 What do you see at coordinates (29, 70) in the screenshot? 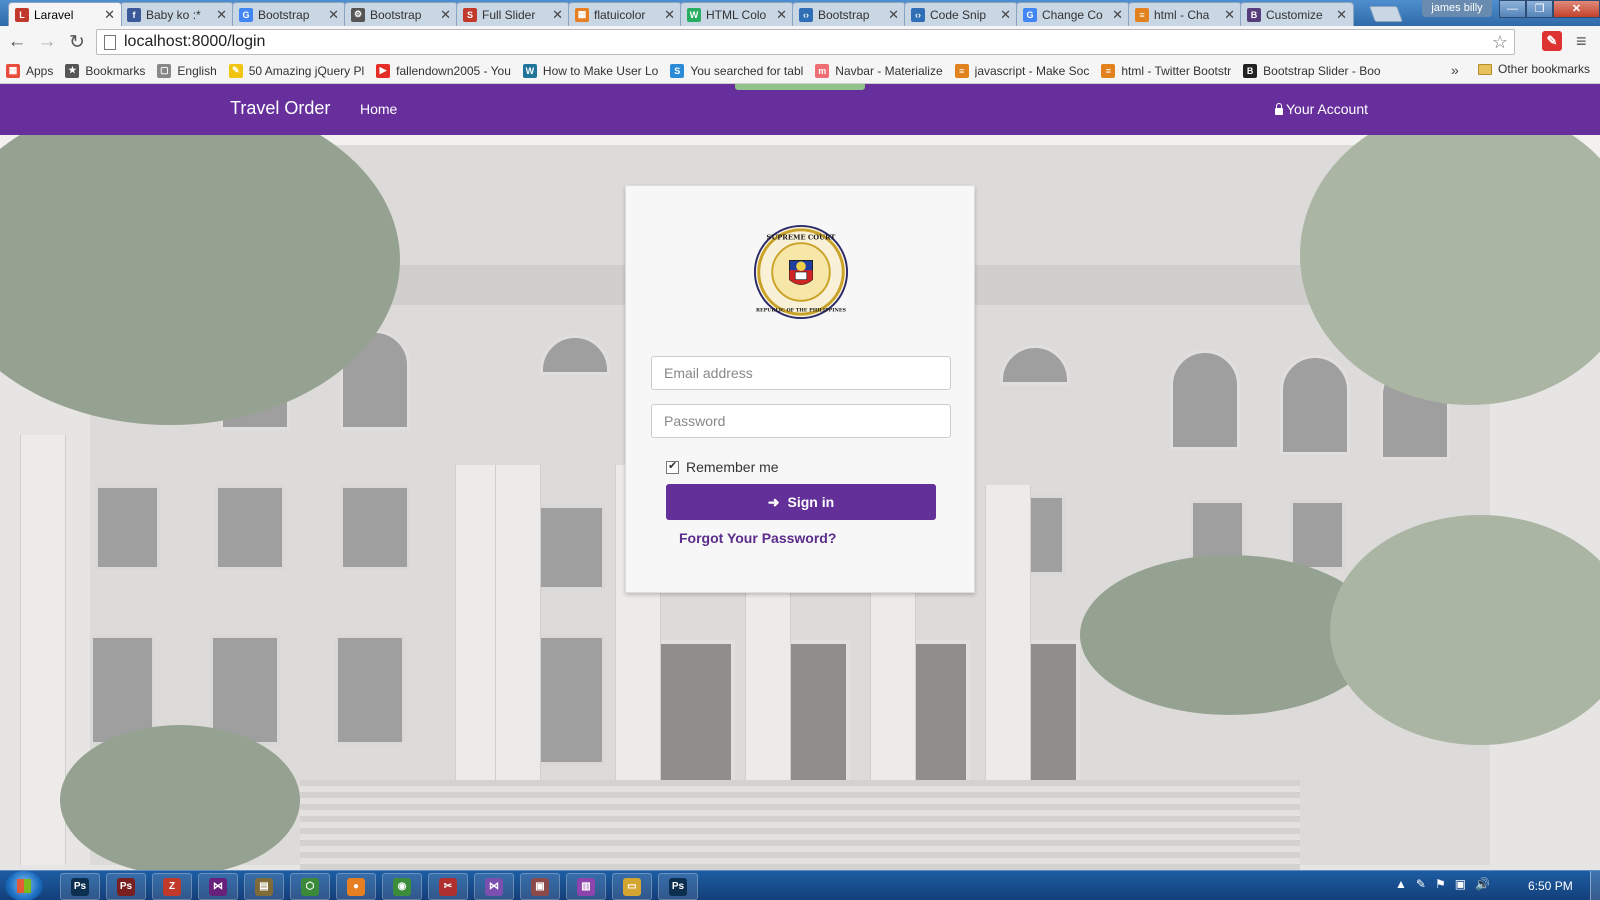
I see `bookmark-item: ▦ Apps` at bounding box center [29, 70].